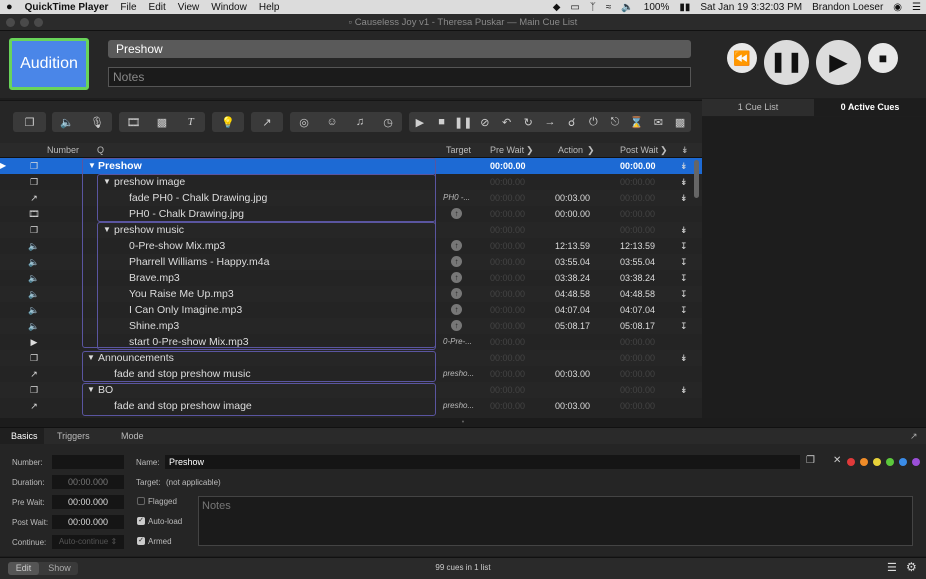  What do you see at coordinates (838, 62) in the screenshot?
I see `go-button: ▶` at bounding box center [838, 62].